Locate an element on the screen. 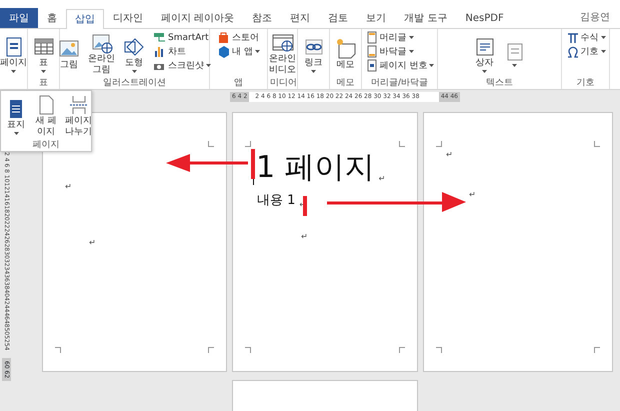 The image size is (620, 411). ribbon-button: 온라인 비디오 is located at coordinates (282, 54).